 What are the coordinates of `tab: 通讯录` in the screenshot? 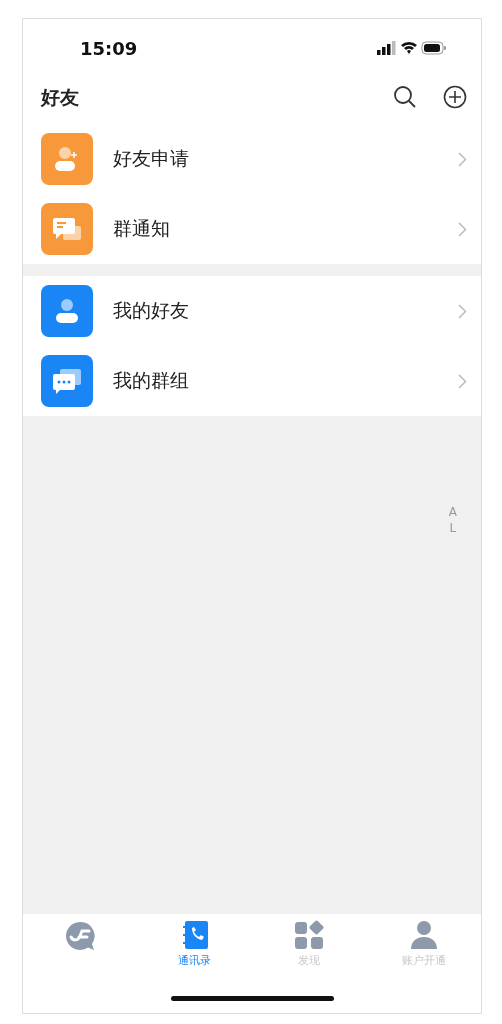 It's located at (194, 944).